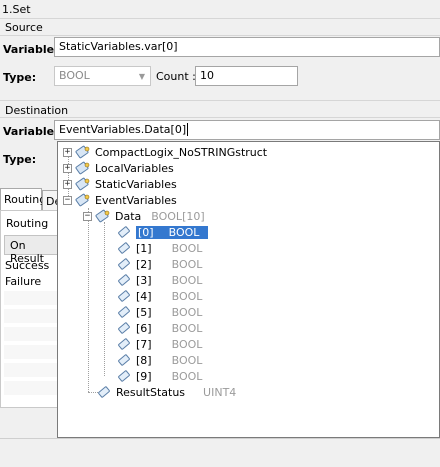  Describe the element at coordinates (31, 49) in the screenshot. I see `source-variable-label: Variable:` at that location.